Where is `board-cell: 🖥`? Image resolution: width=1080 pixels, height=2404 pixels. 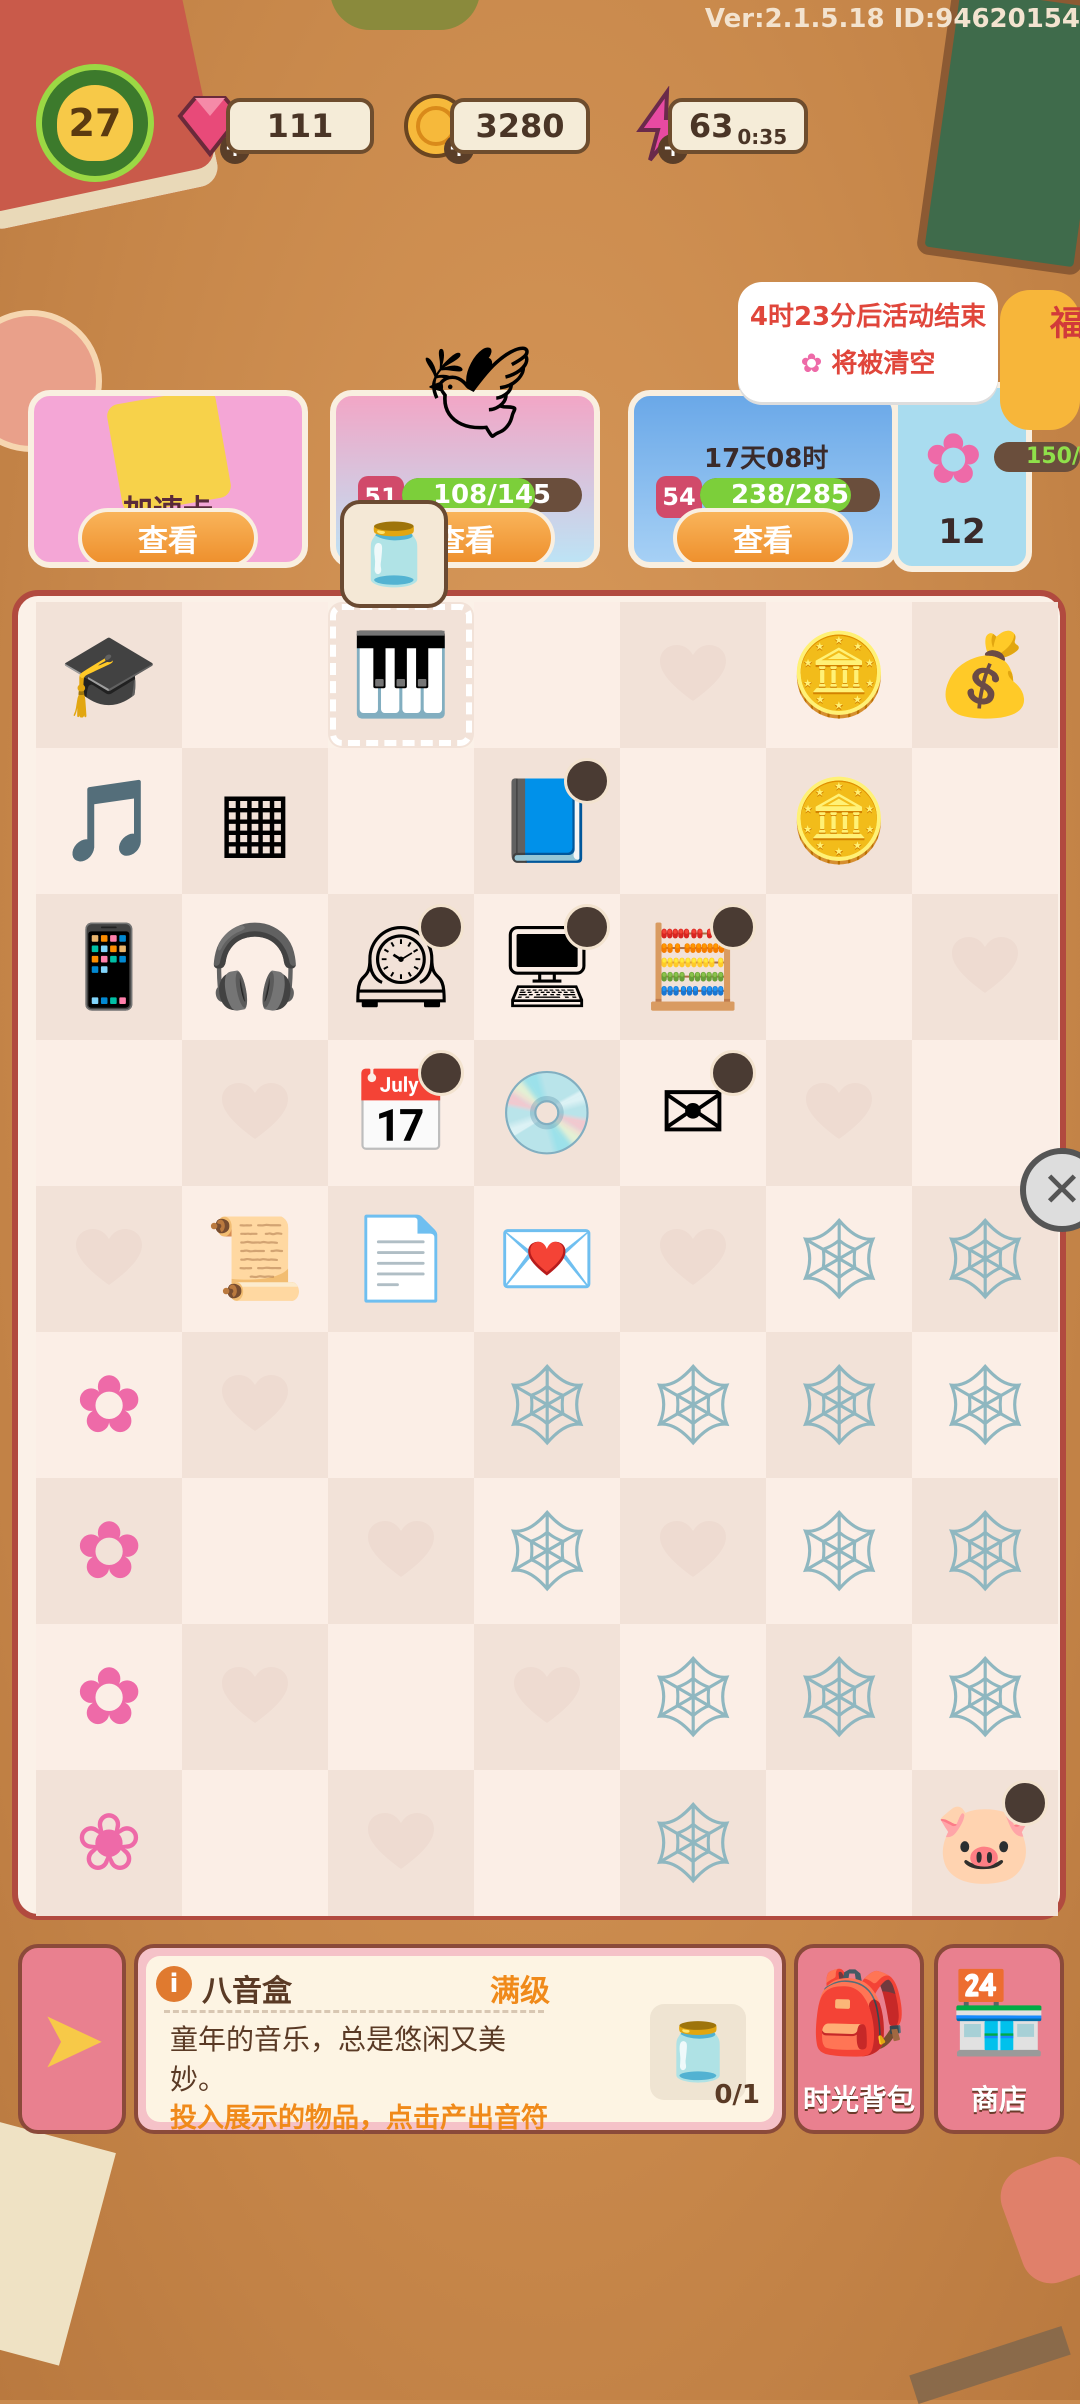
board-cell: 🖥 is located at coordinates (547, 967).